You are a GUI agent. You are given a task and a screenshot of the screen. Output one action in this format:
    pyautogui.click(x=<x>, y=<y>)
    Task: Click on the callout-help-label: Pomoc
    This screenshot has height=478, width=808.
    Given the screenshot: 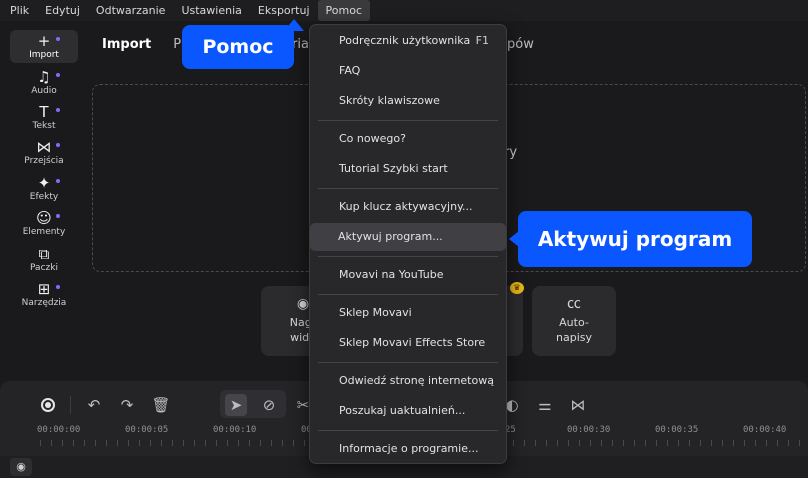 What is the action you would take?
    pyautogui.click(x=238, y=47)
    